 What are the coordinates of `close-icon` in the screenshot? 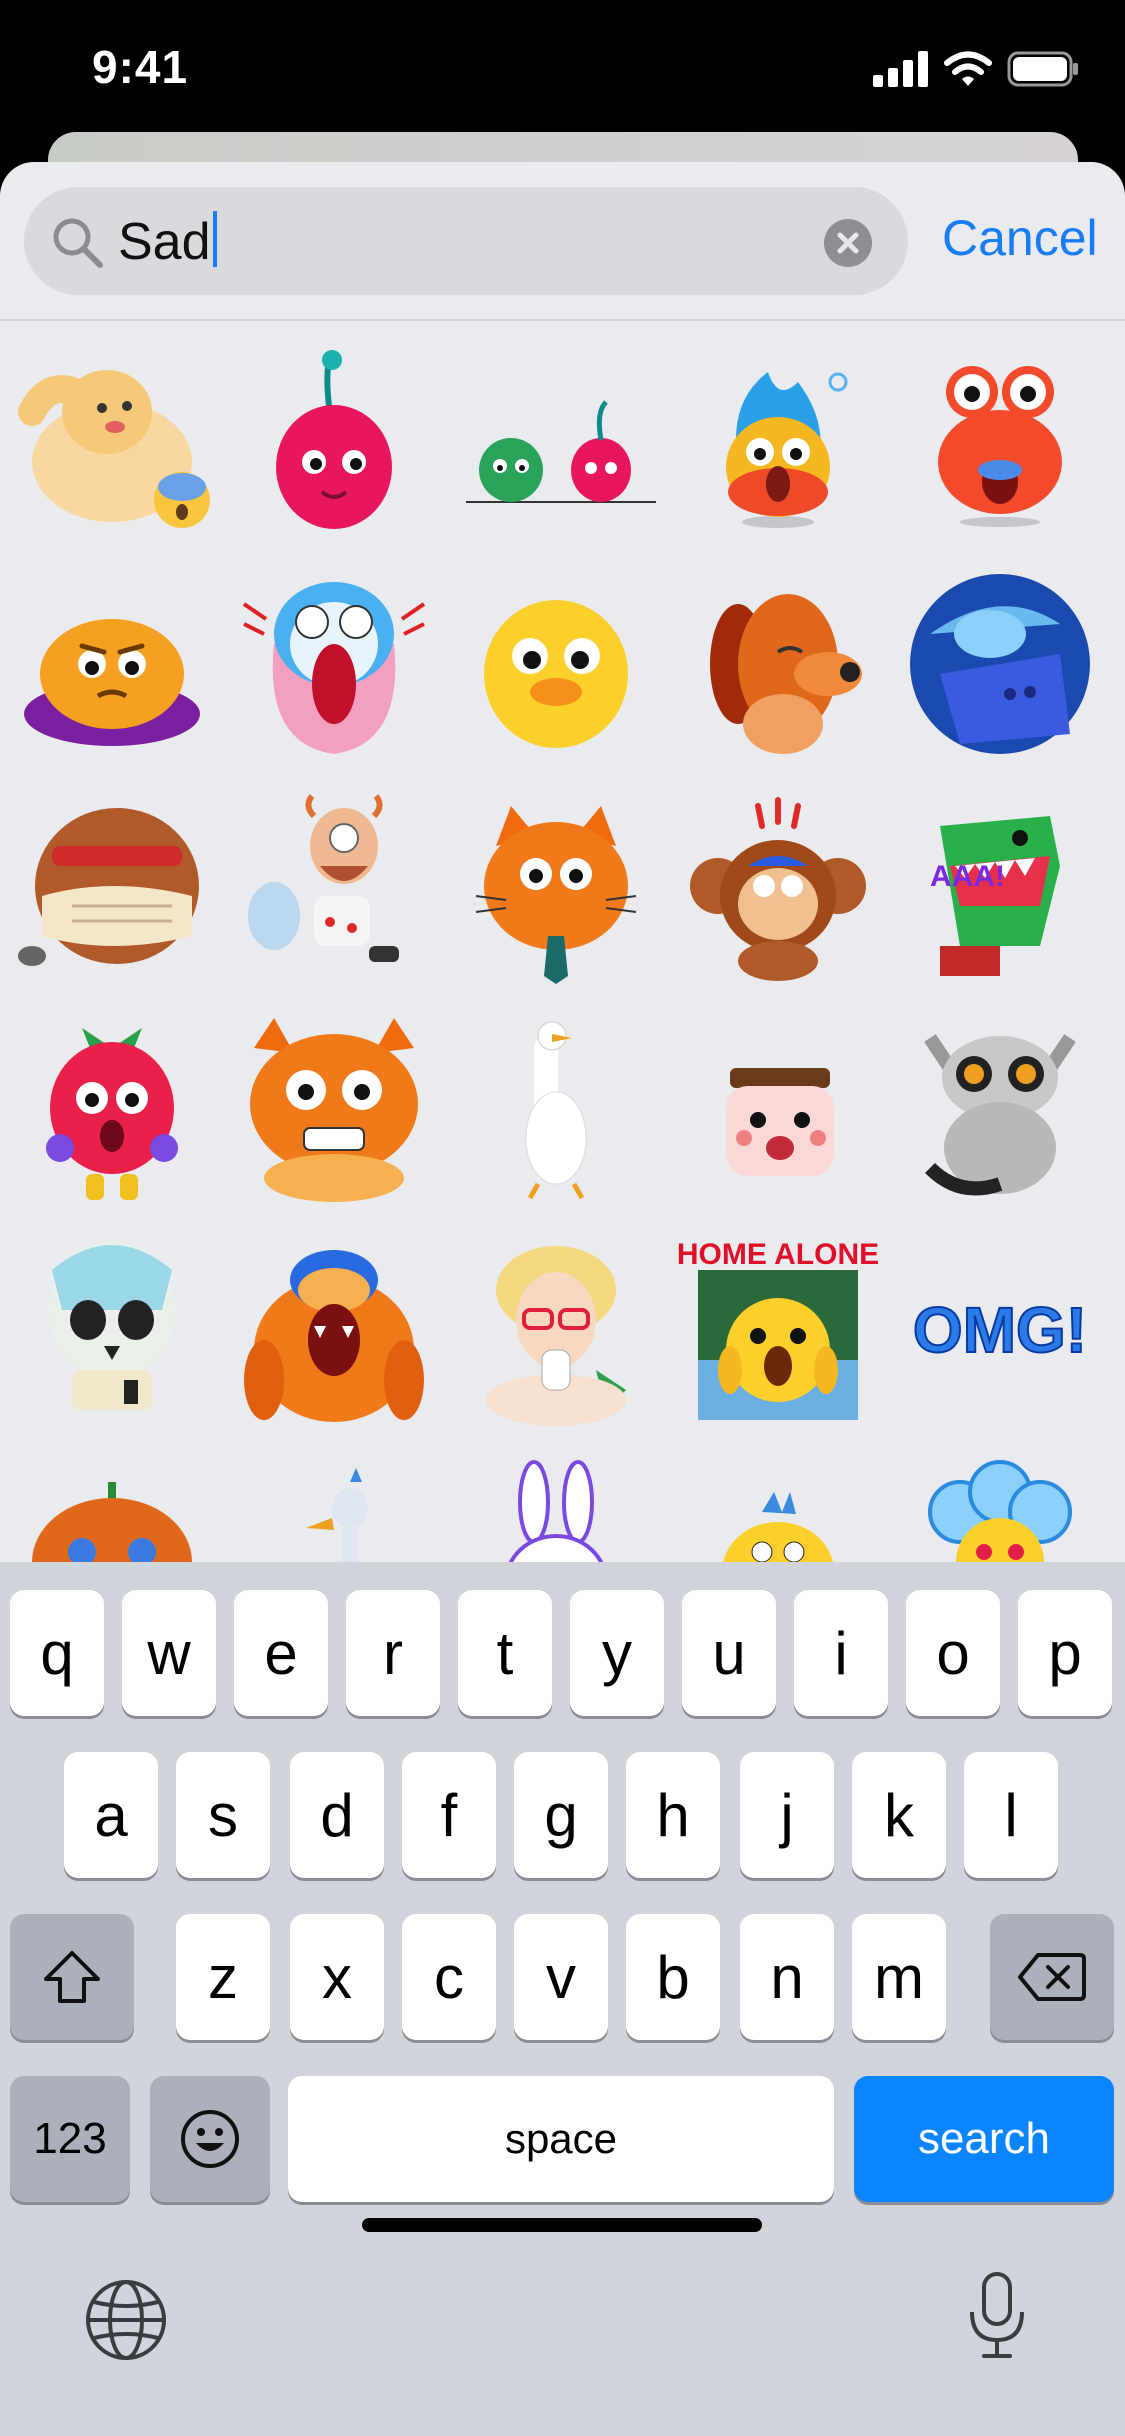 It's located at (848, 243).